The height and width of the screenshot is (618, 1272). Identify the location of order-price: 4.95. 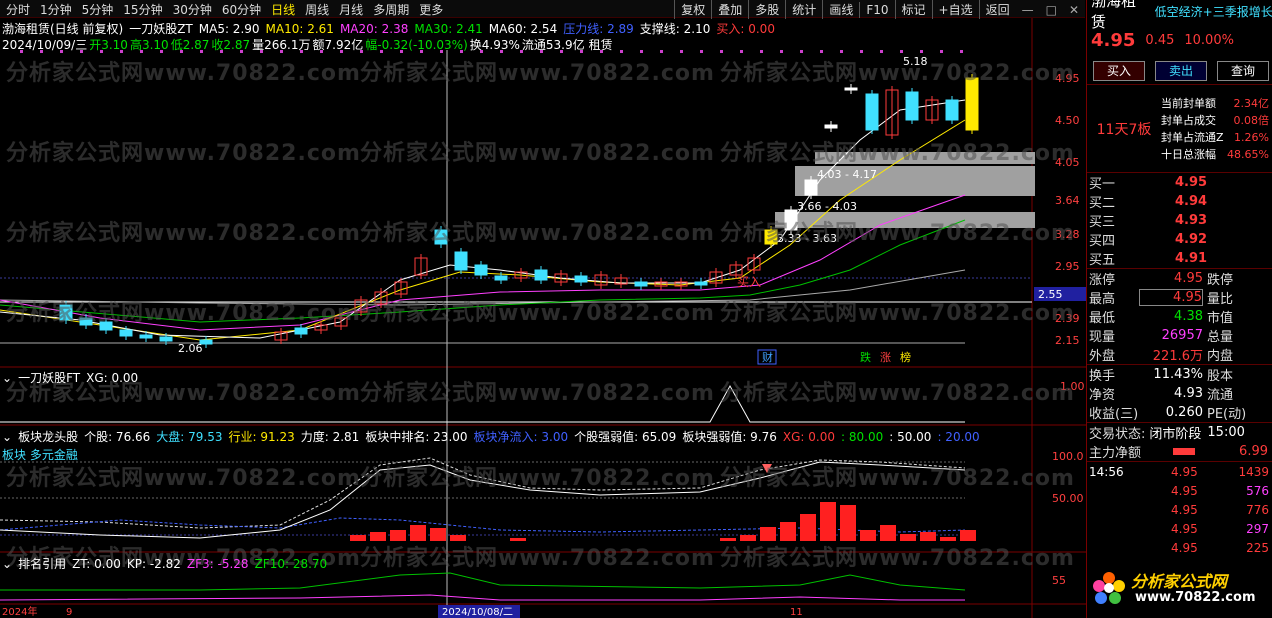
(1191, 182).